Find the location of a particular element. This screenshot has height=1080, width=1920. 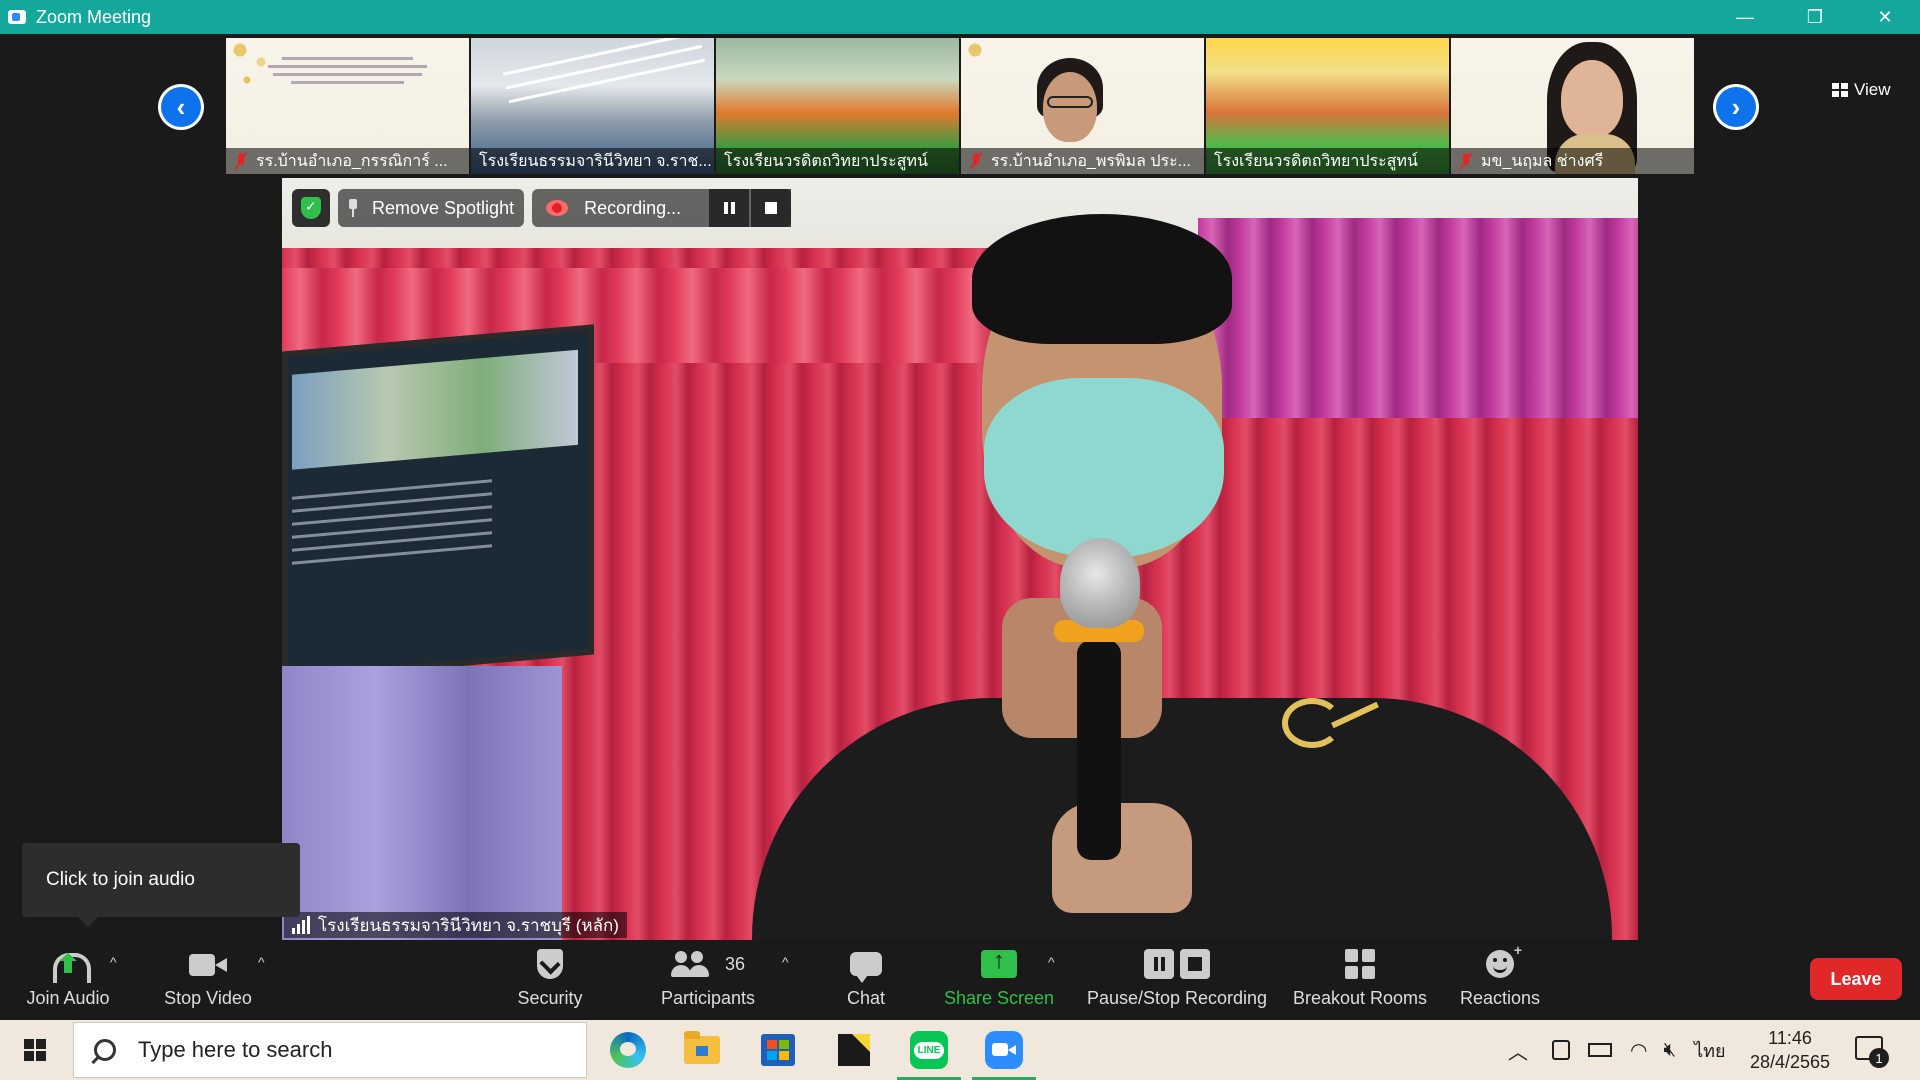

line-icon: LINE is located at coordinates (929, 1050).